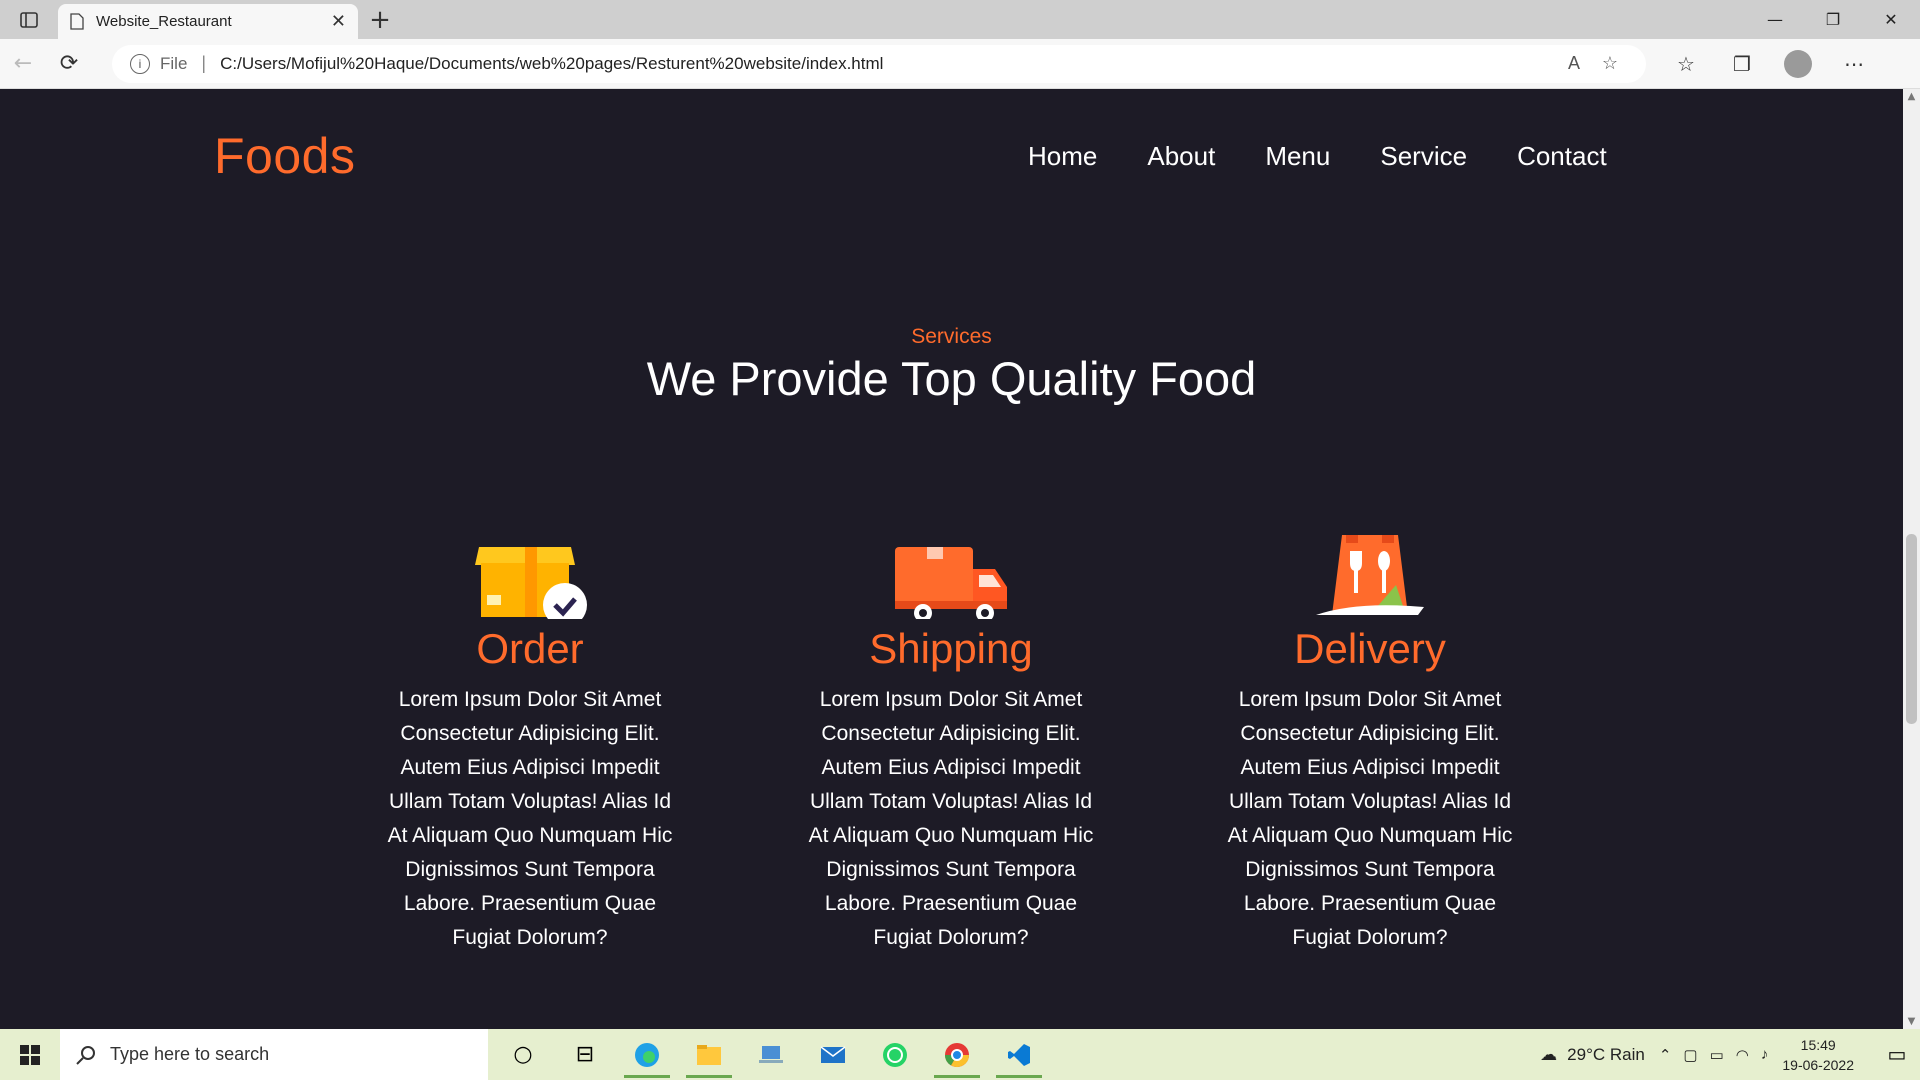 The width and height of the screenshot is (1920, 1080). What do you see at coordinates (140, 63) in the screenshot?
I see `info-icon: i` at bounding box center [140, 63].